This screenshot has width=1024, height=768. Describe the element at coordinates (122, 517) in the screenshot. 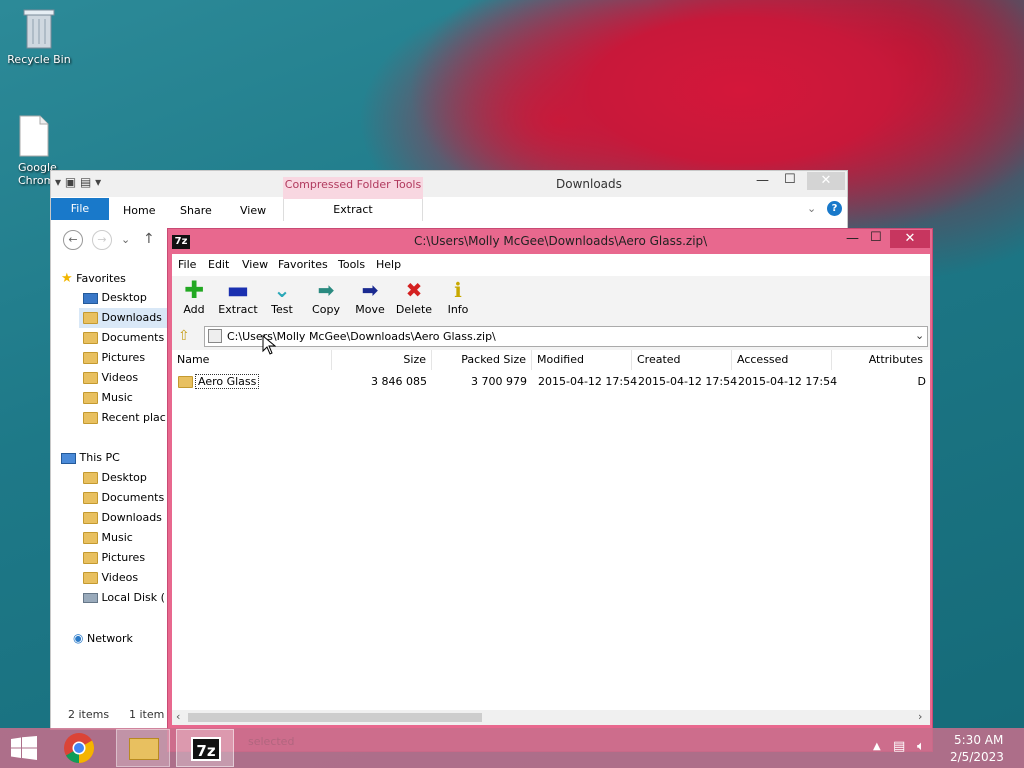

I see `pc-downloads: Downloads` at that location.